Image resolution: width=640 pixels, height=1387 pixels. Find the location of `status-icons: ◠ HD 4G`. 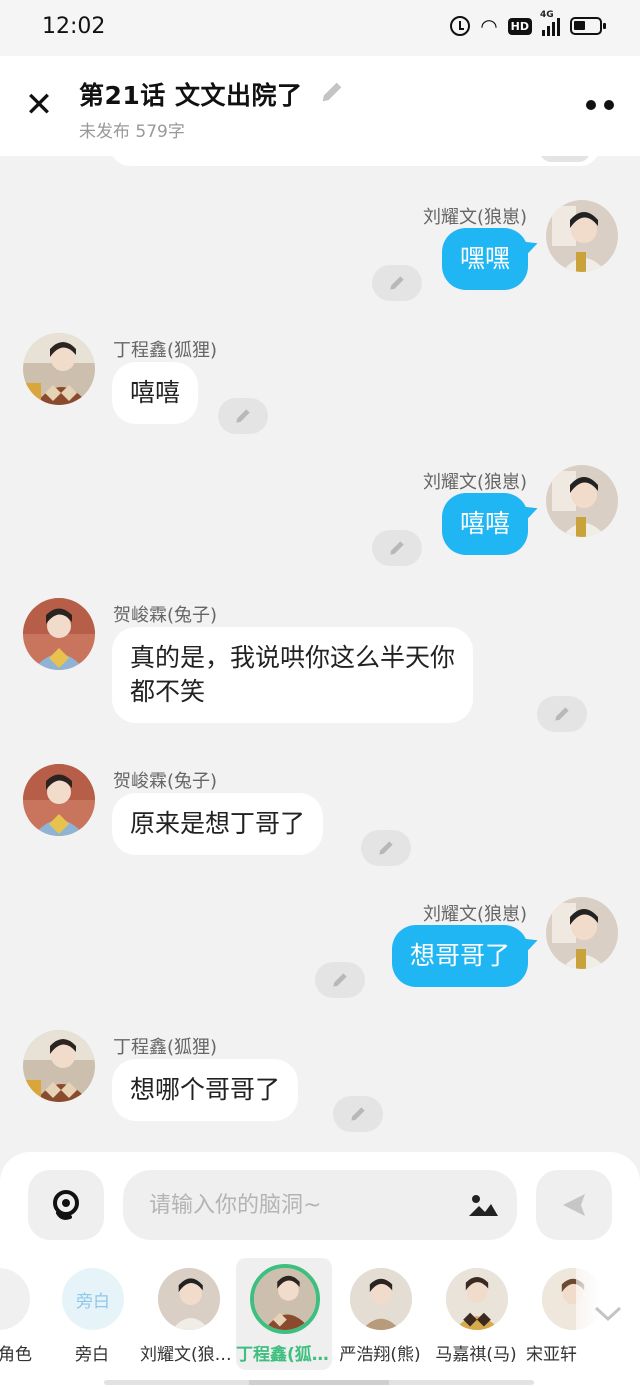

status-icons: ◠ HD 4G is located at coordinates (528, 24).